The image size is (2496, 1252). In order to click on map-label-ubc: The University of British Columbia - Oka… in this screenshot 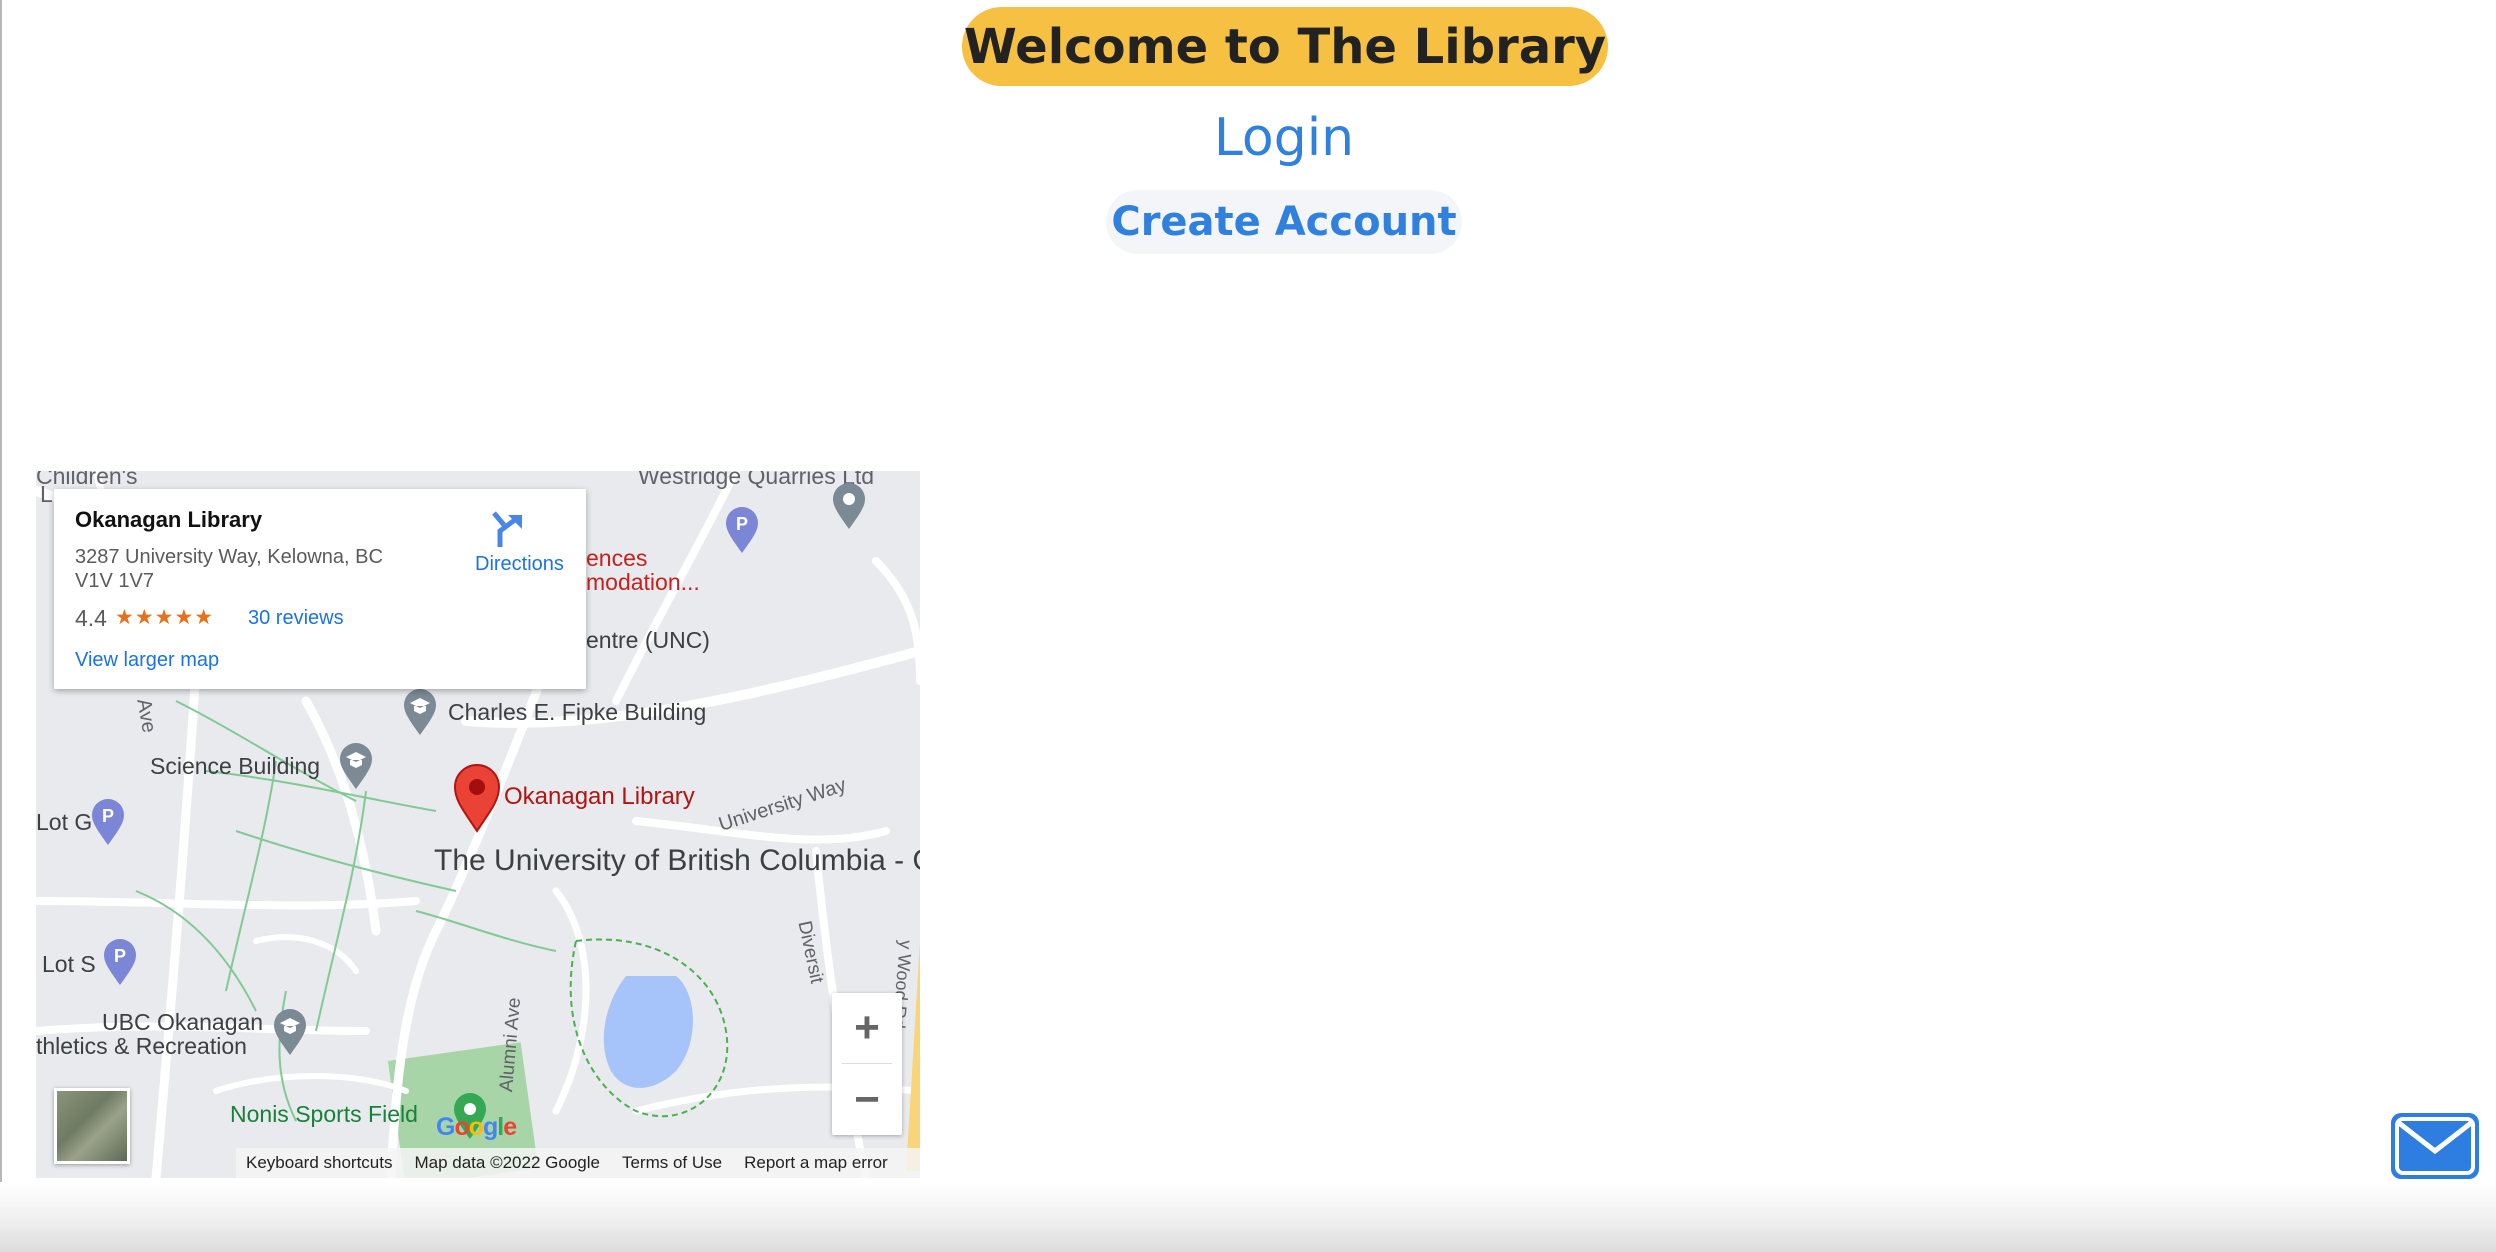, I will do `click(677, 861)`.